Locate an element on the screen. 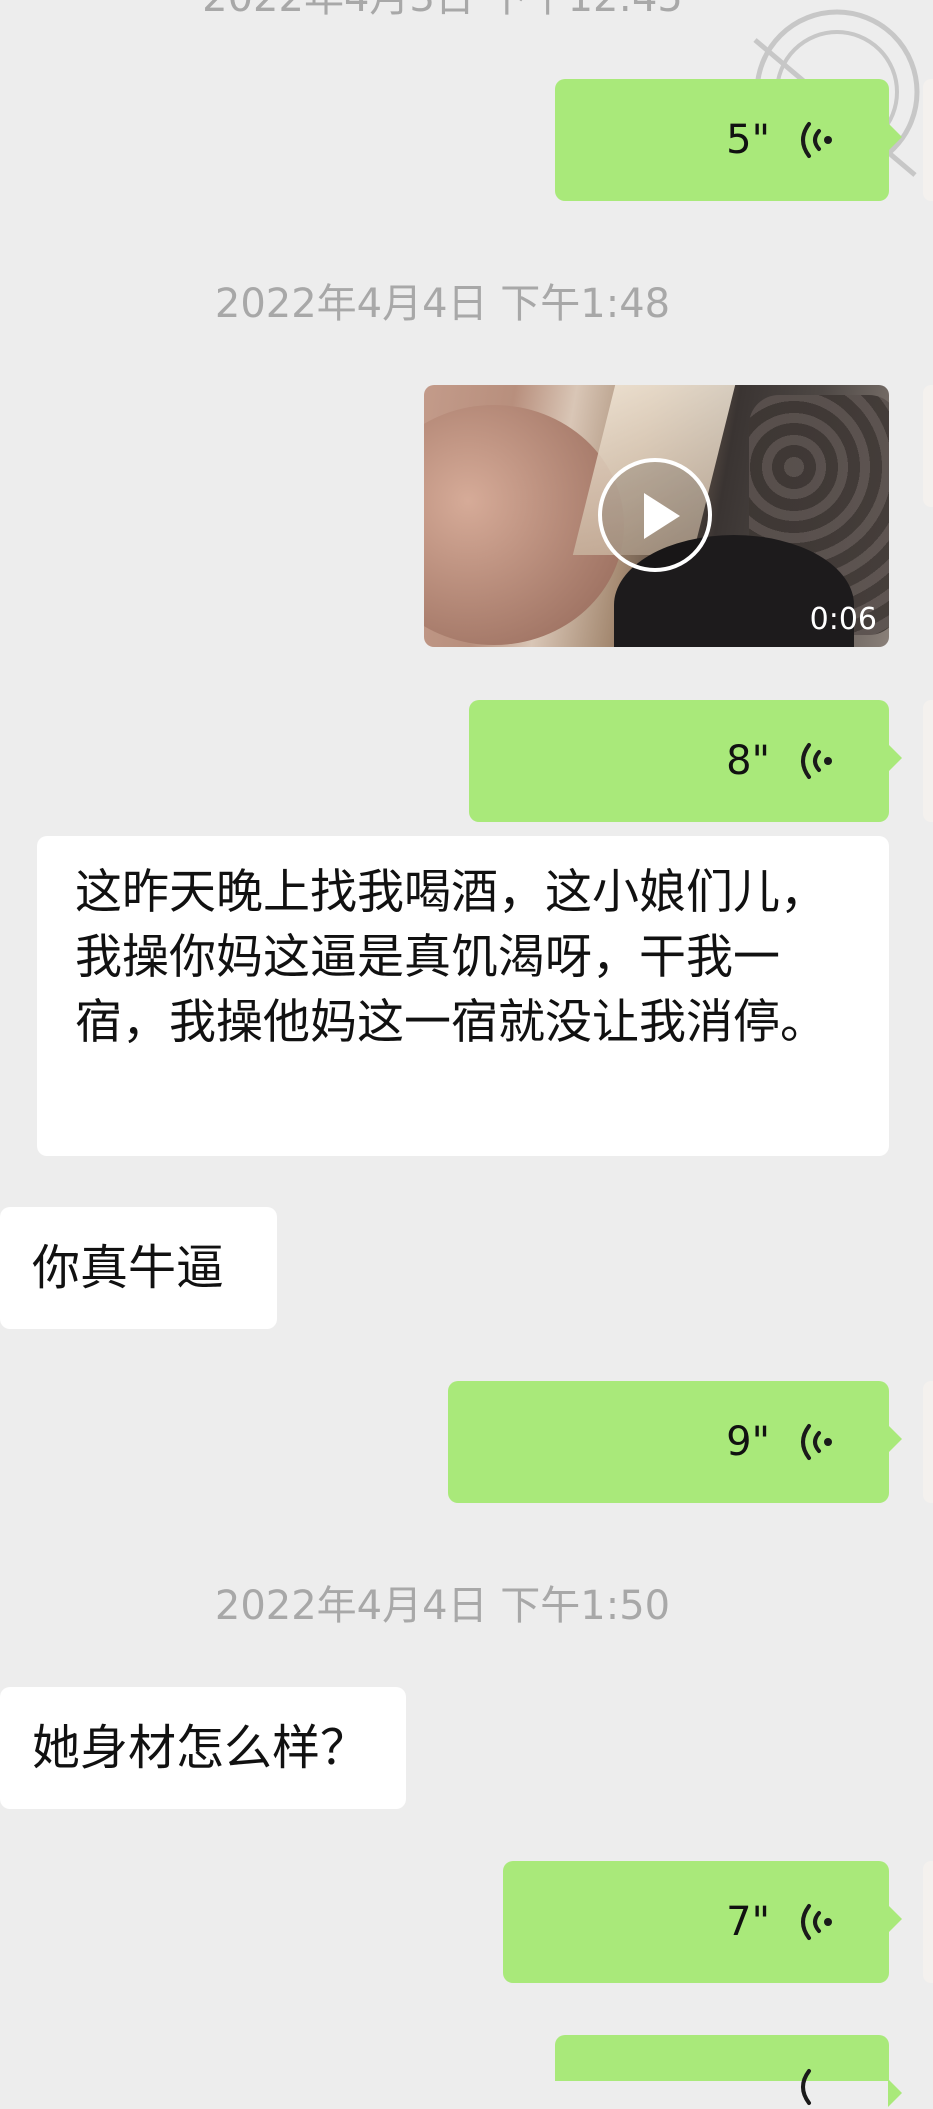 Image resolution: width=933 pixels, height=2109 pixels. voice-duration: 5" is located at coordinates (748, 140).